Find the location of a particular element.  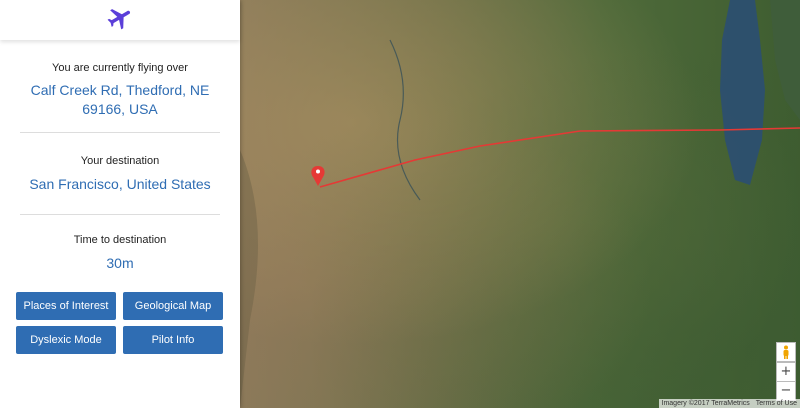

map-pin-icon is located at coordinates (318, 176).